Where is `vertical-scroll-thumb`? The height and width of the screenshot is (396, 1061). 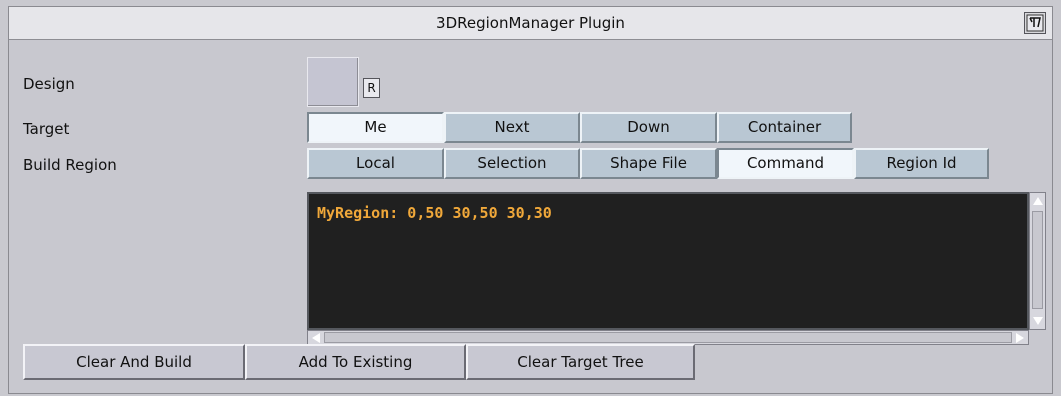 vertical-scroll-thumb is located at coordinates (1037, 260).